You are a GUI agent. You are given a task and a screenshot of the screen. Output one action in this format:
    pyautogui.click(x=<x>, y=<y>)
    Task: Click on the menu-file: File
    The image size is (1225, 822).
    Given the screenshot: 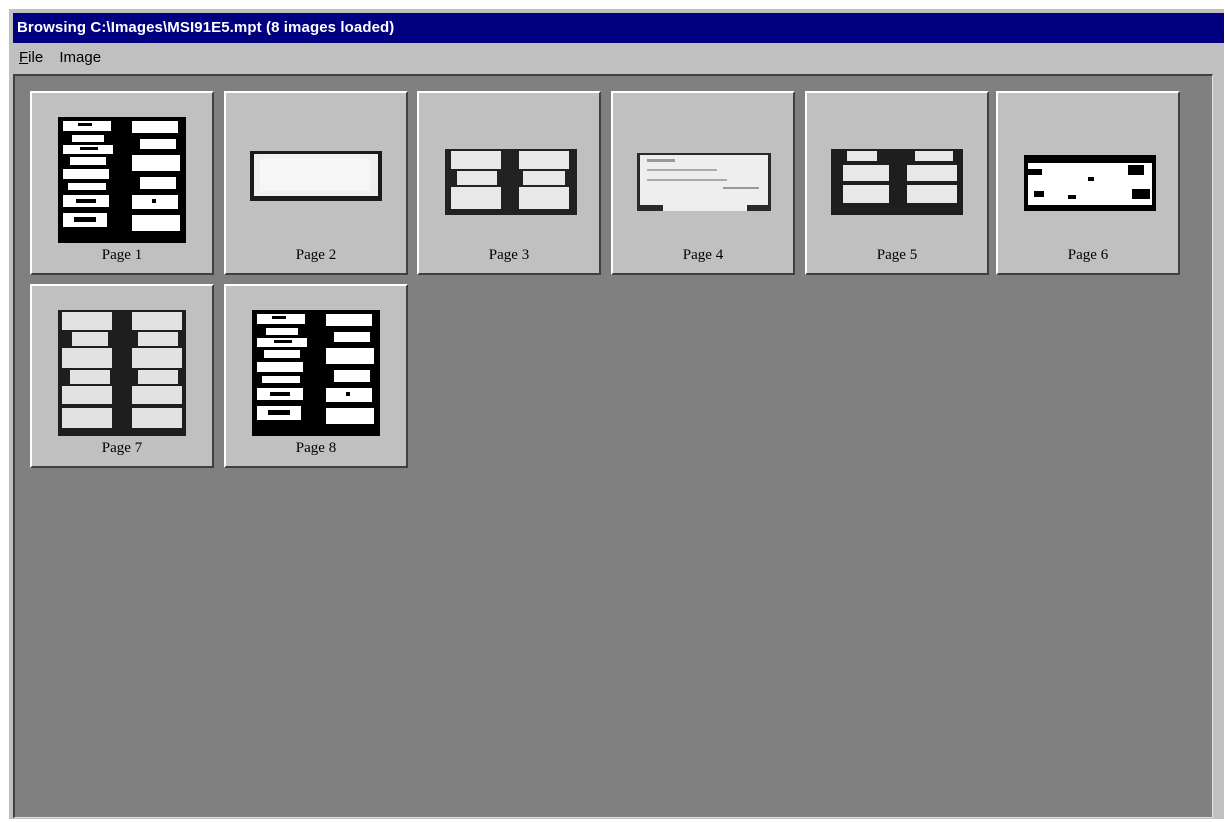 What is the action you would take?
    pyautogui.click(x=31, y=58)
    